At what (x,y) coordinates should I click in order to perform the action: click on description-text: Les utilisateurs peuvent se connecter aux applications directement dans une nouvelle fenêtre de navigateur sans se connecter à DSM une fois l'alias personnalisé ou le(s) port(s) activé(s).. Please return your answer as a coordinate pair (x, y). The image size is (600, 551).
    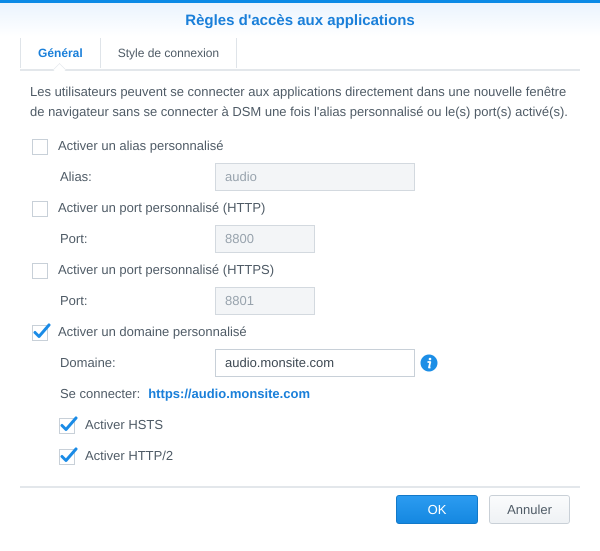
    Looking at the image, I should click on (299, 102).